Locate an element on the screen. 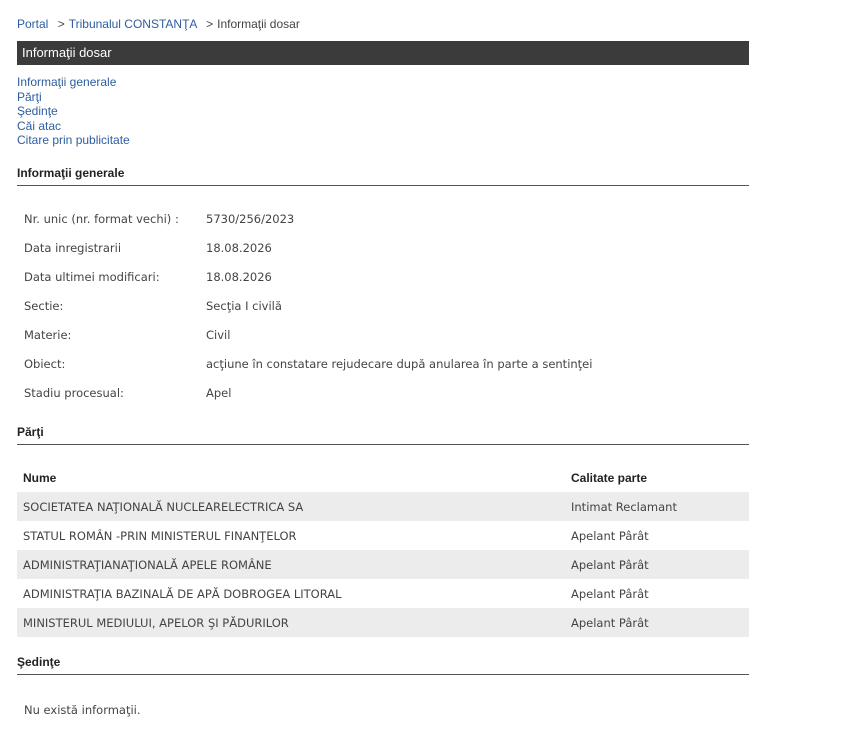 The width and height of the screenshot is (855, 743). info-label: Data inregistrarii is located at coordinates (73, 248).